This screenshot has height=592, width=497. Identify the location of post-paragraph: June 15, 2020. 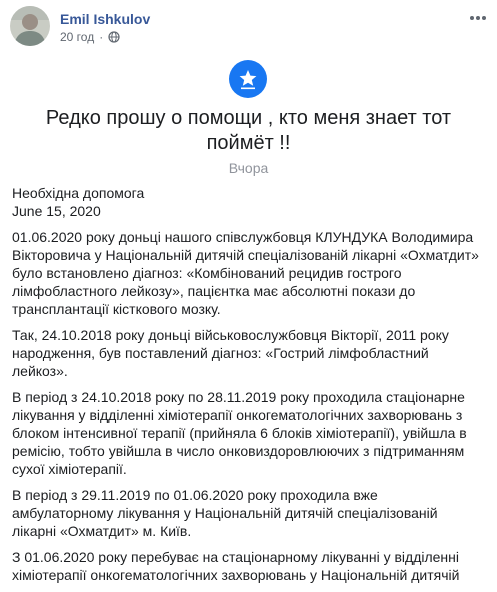
(56, 211).